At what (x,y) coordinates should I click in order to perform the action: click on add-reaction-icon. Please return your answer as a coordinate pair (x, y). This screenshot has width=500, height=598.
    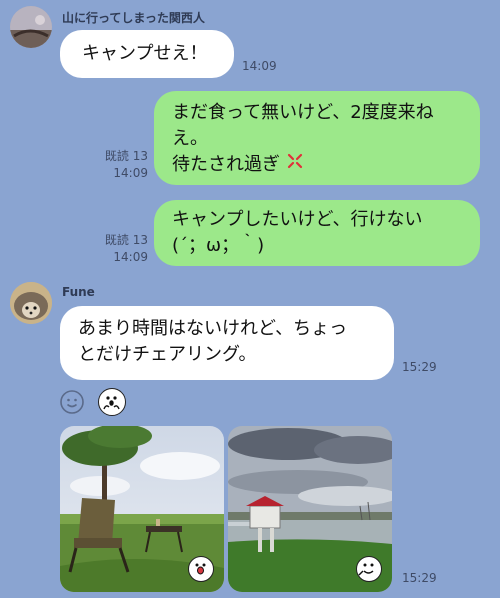
    Looking at the image, I should click on (72, 402).